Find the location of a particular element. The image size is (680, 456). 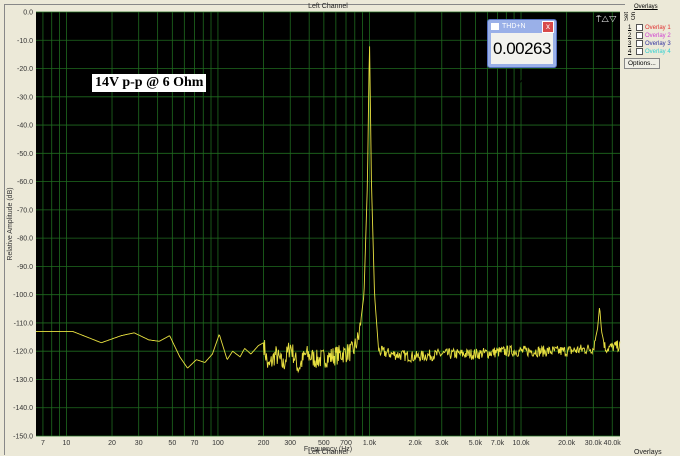

x-tick-label: 40.0k is located at coordinates (613, 443).